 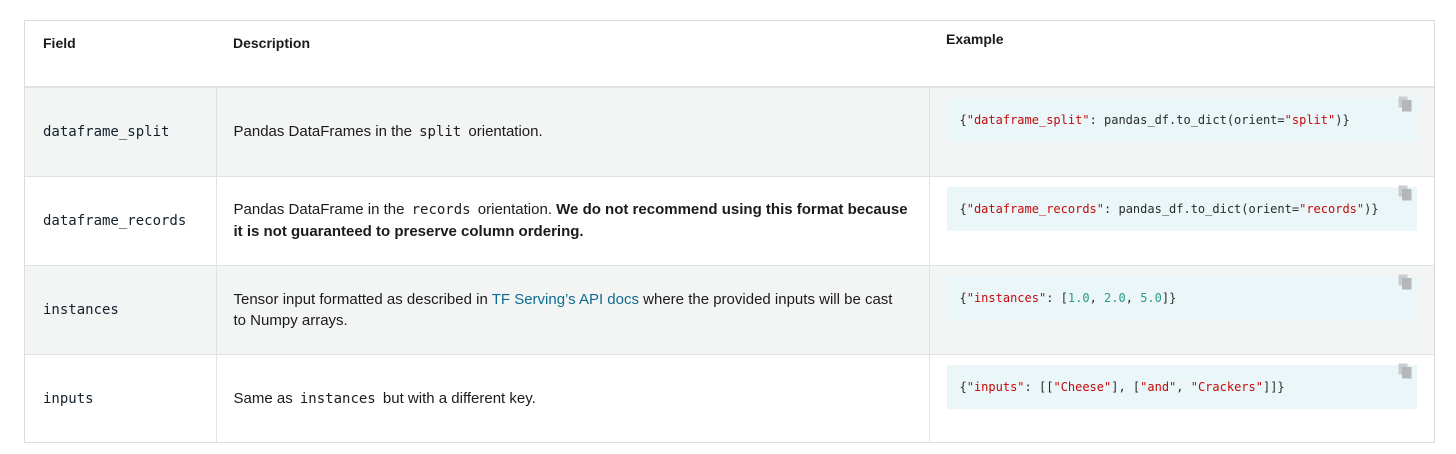 What do you see at coordinates (1226, 386) in the screenshot?
I see `code-string: "Crackers"` at bounding box center [1226, 386].